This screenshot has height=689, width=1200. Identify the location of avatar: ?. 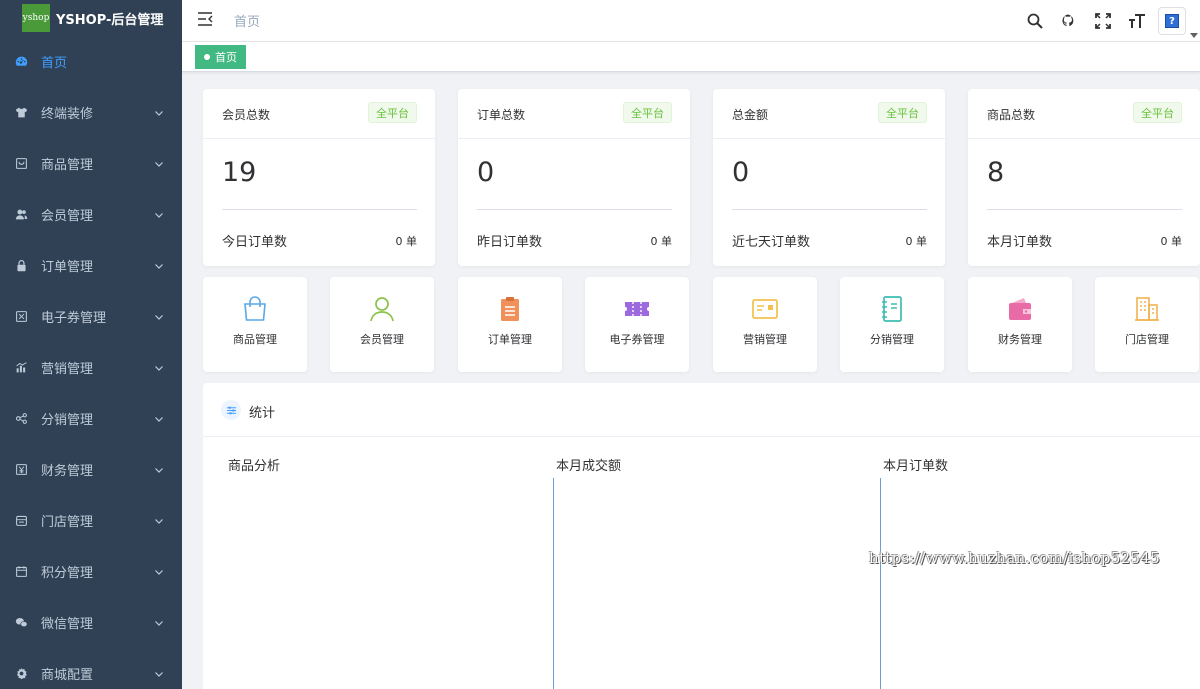
(1172, 21).